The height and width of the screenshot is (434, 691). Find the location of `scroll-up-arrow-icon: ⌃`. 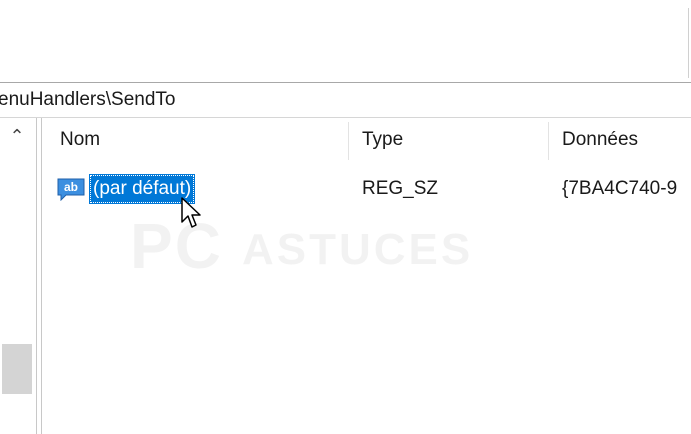

scroll-up-arrow-icon: ⌃ is located at coordinates (17, 137).